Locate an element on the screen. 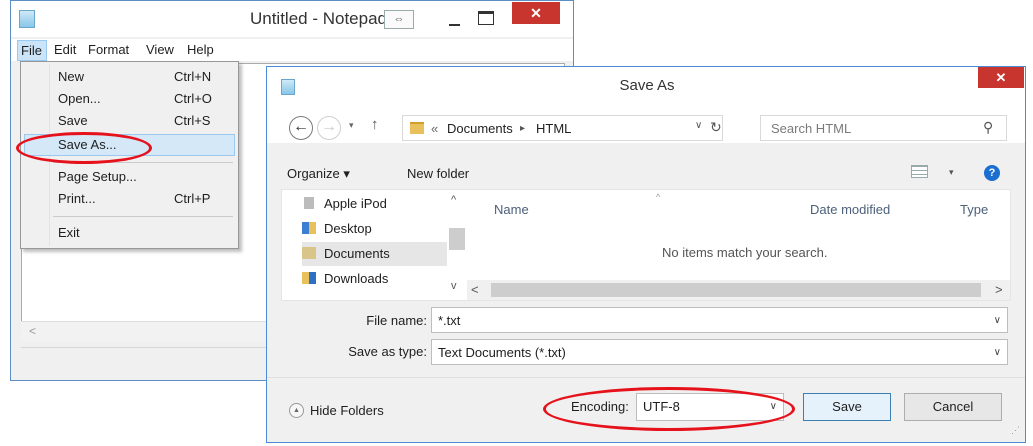 The height and width of the screenshot is (446, 1033). search-box: Search HTML ⚲ is located at coordinates (883, 128).